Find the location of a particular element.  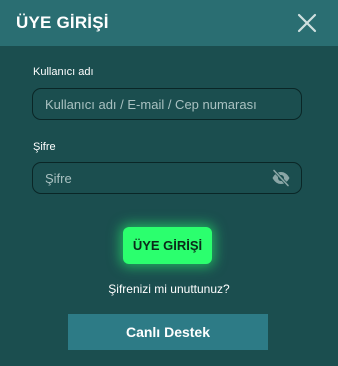

password-label: Şifre is located at coordinates (44, 147).